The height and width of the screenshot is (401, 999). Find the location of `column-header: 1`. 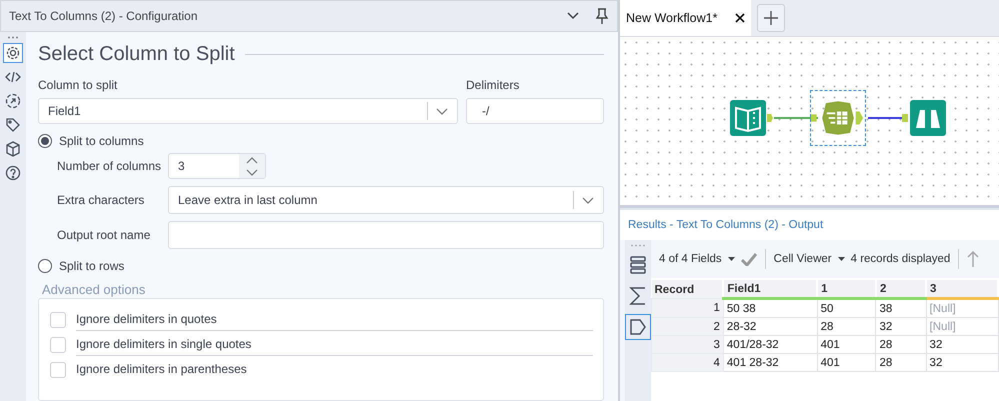

column-header: 1 is located at coordinates (846, 289).